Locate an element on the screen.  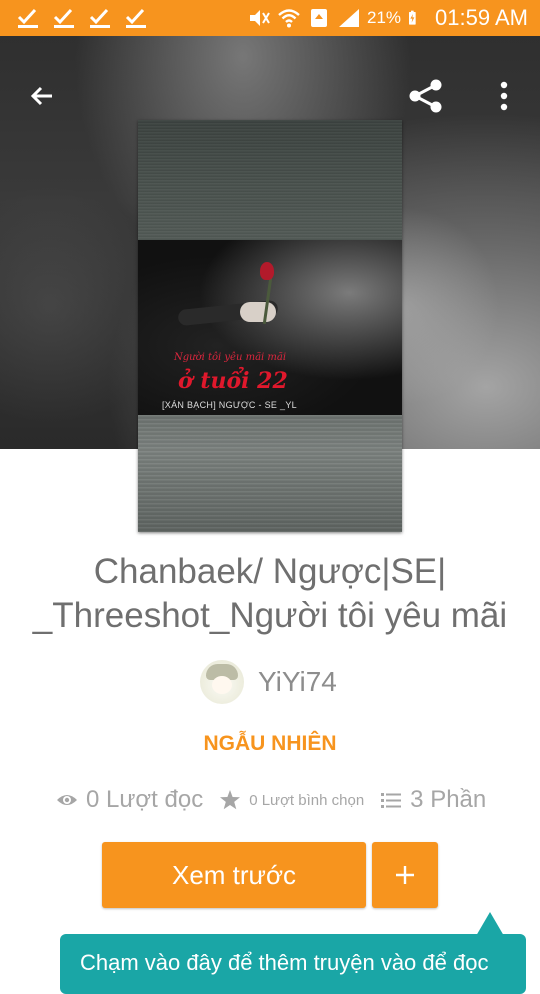
plus-icon is located at coordinates (405, 875).